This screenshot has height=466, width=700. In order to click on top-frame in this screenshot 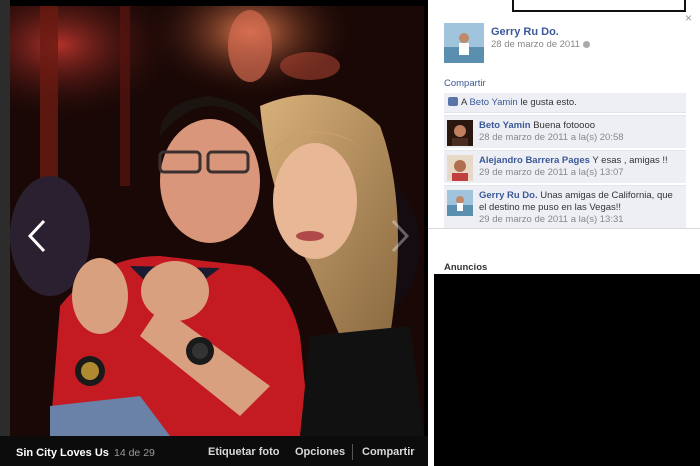, I will do `click(599, 6)`.